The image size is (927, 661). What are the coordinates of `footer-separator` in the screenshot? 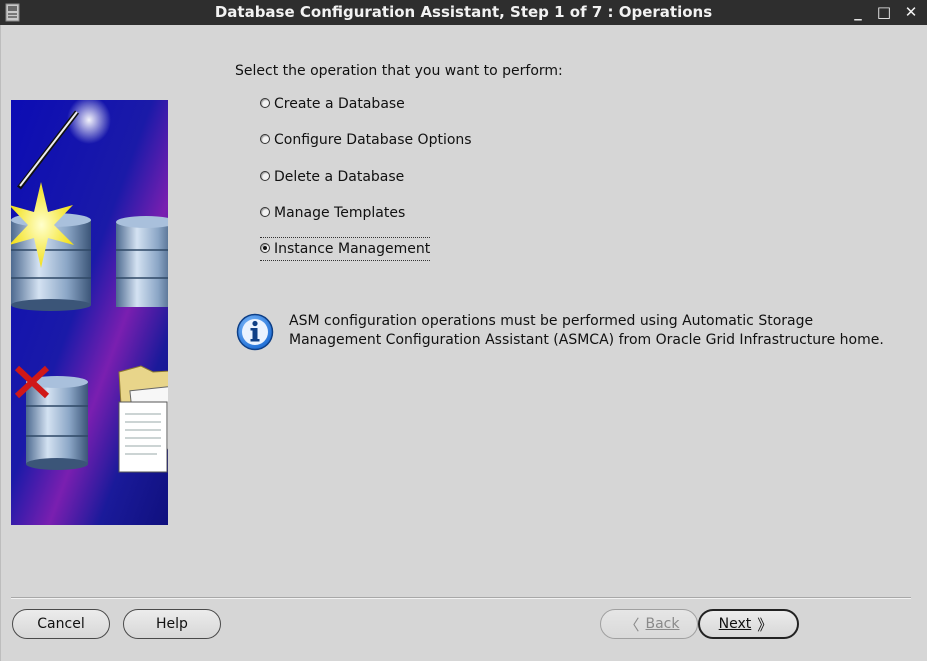 It's located at (461, 598).